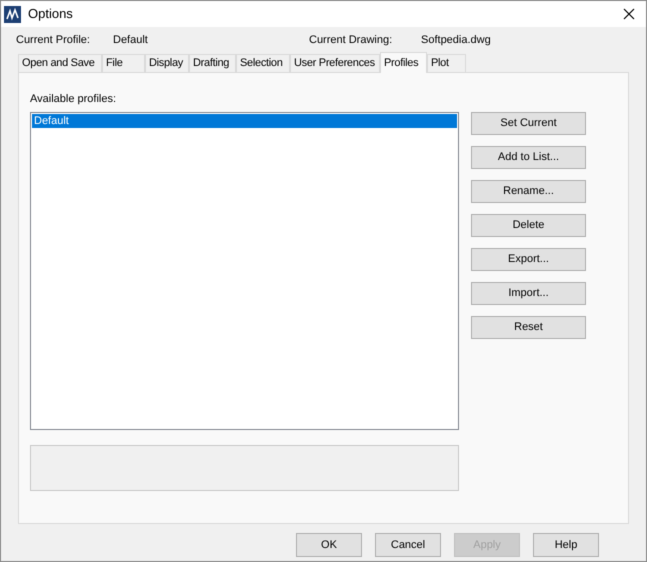 The height and width of the screenshot is (562, 647). Describe the element at coordinates (60, 63) in the screenshot. I see `tab: Open and Save` at that location.